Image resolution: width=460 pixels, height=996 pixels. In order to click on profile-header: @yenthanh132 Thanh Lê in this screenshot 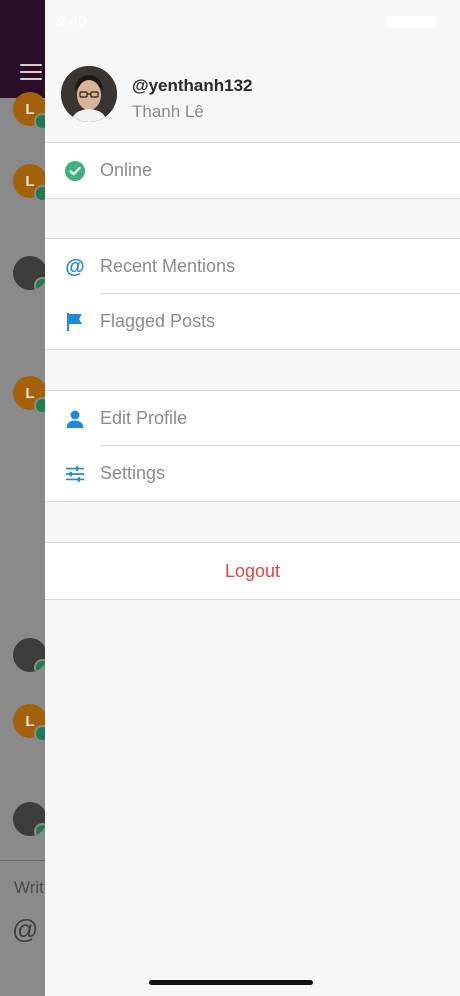, I will do `click(252, 93)`.